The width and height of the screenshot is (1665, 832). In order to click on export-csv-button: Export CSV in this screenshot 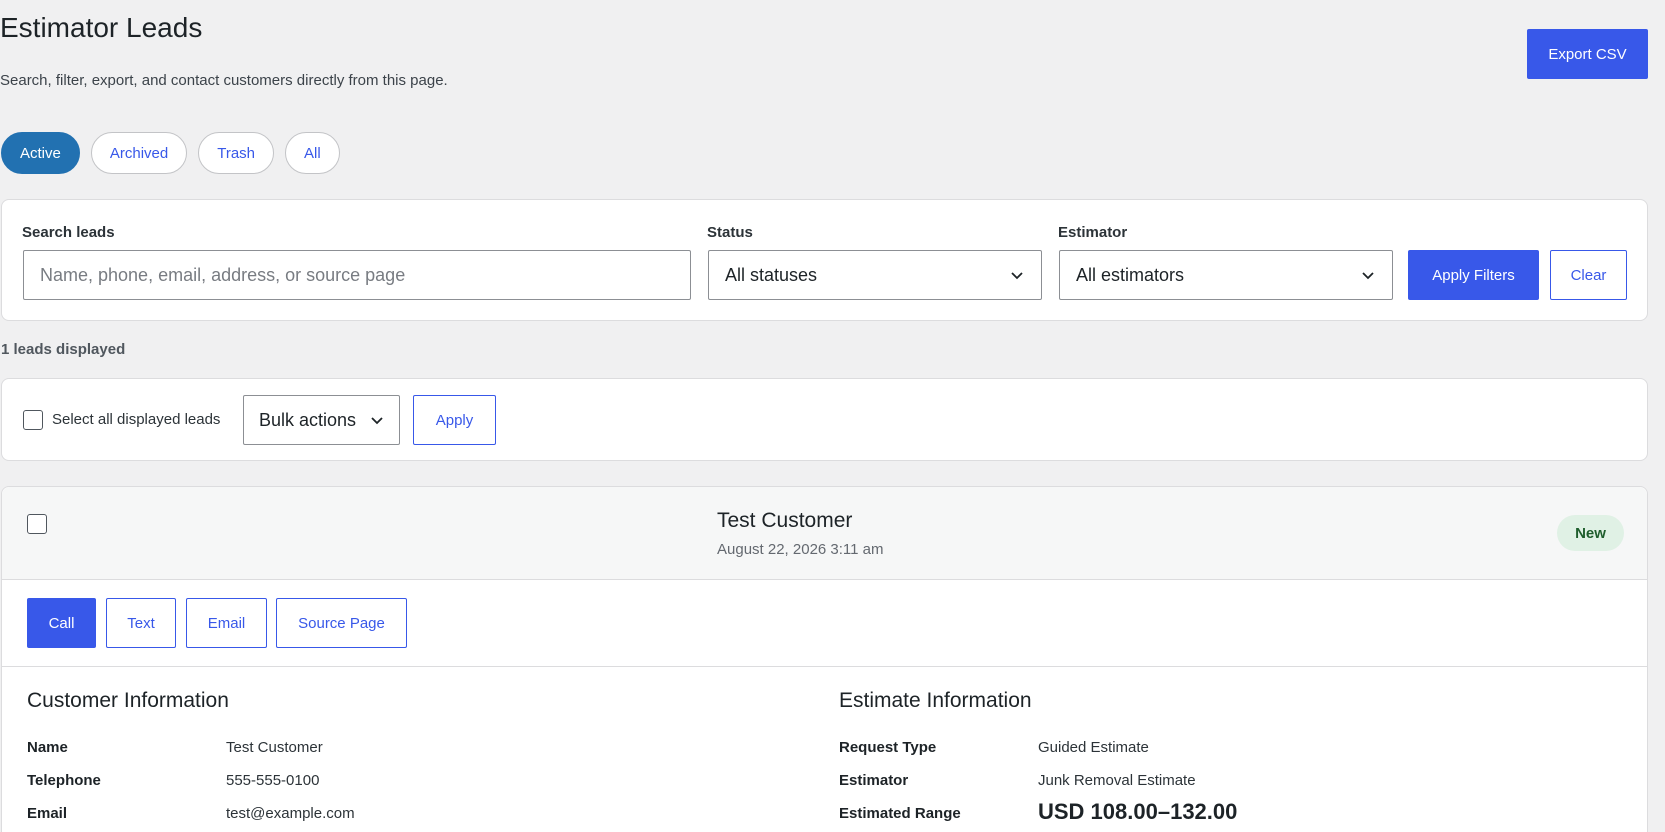, I will do `click(1587, 54)`.